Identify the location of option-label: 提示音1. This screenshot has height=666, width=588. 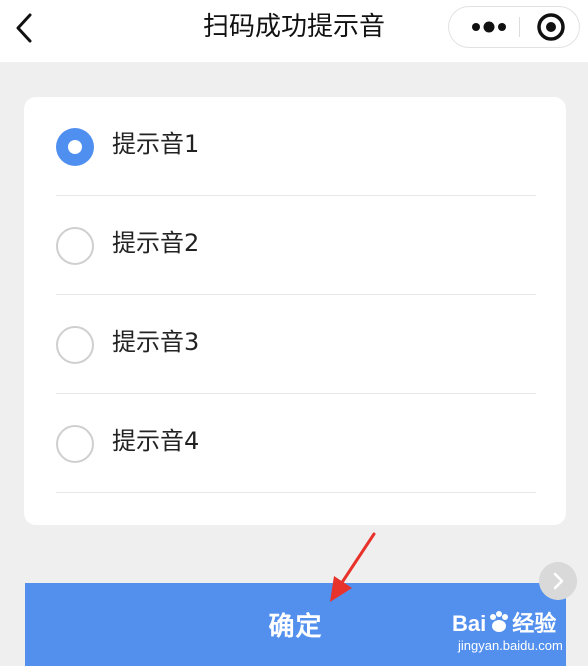
(156, 144).